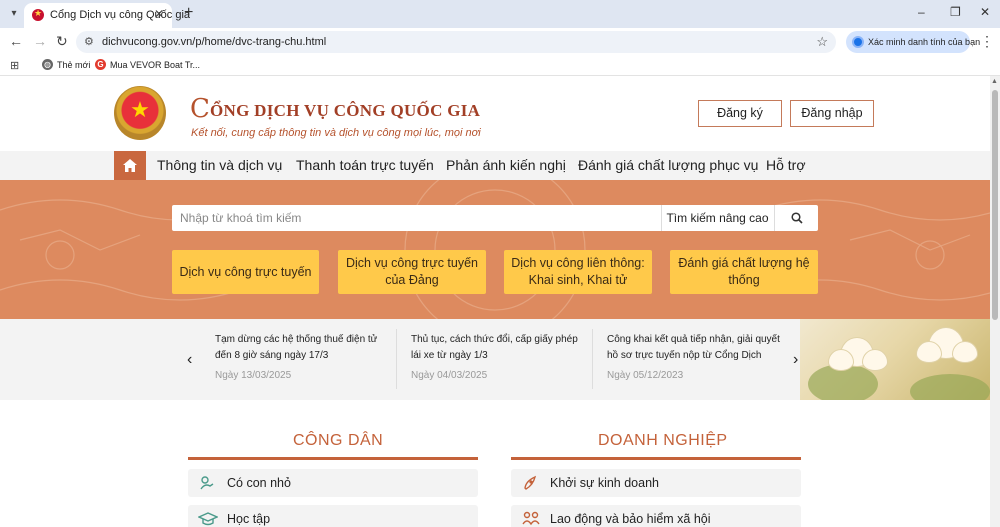 This screenshot has width=1000, height=527. I want to click on advanced-search-button: Tìm kiếm nâng cao, so click(717, 218).